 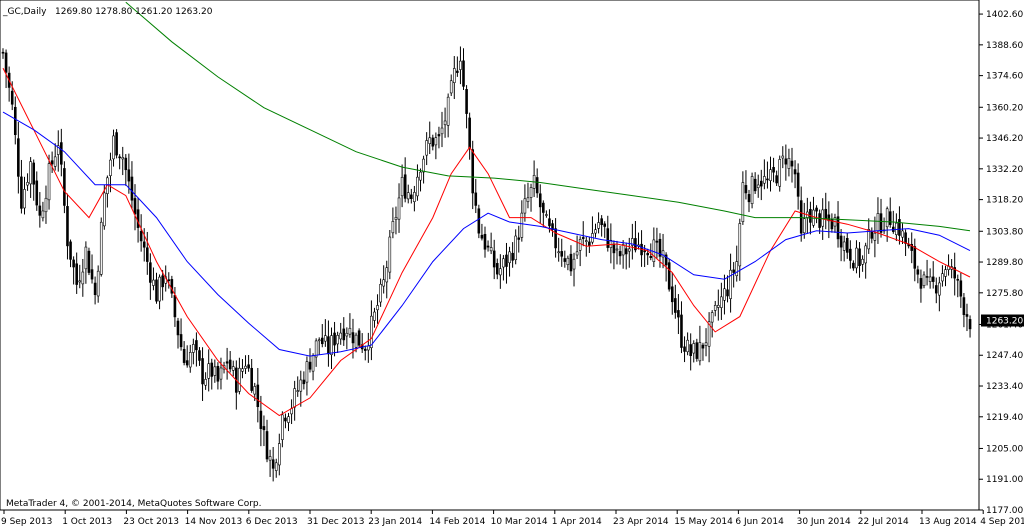 What do you see at coordinates (519, 522) in the screenshot?
I see `x-tick-label: 10 Mar 2014` at bounding box center [519, 522].